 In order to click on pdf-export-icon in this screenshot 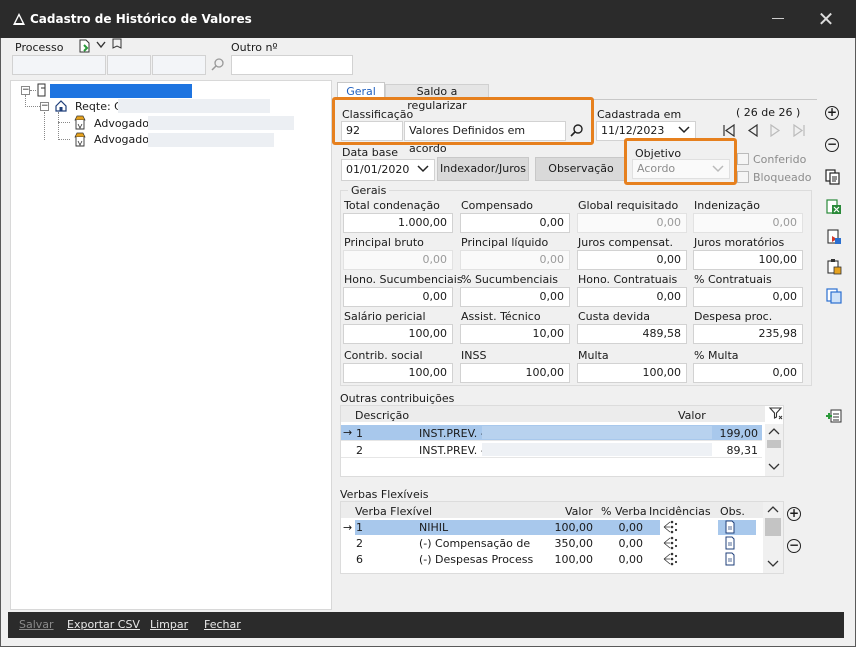, I will do `click(834, 237)`.